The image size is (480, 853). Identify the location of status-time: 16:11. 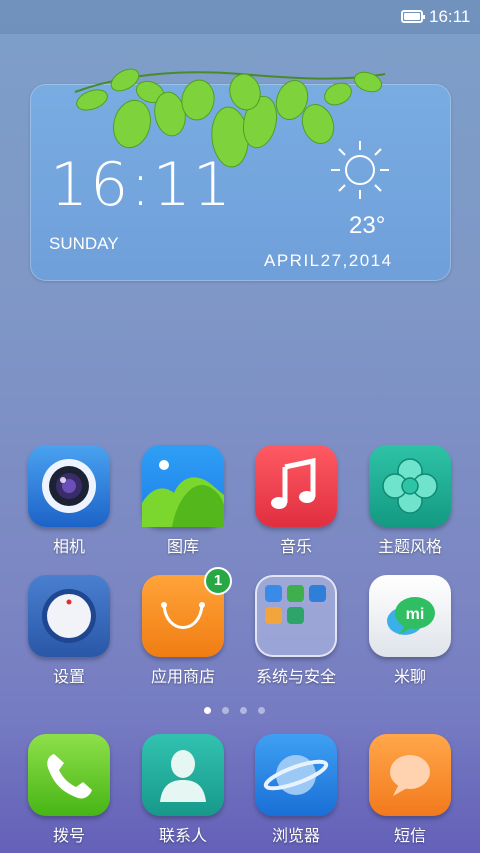
(450, 16).